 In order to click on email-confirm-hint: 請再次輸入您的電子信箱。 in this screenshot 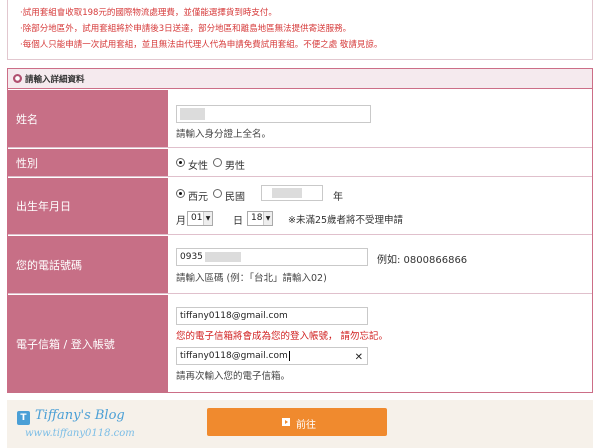, I will do `click(233, 376)`.